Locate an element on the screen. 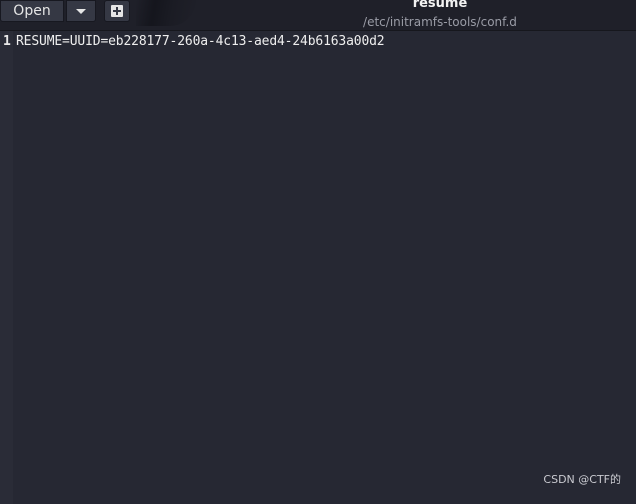 This screenshot has height=504, width=636. open-button-label: Open is located at coordinates (32, 11).